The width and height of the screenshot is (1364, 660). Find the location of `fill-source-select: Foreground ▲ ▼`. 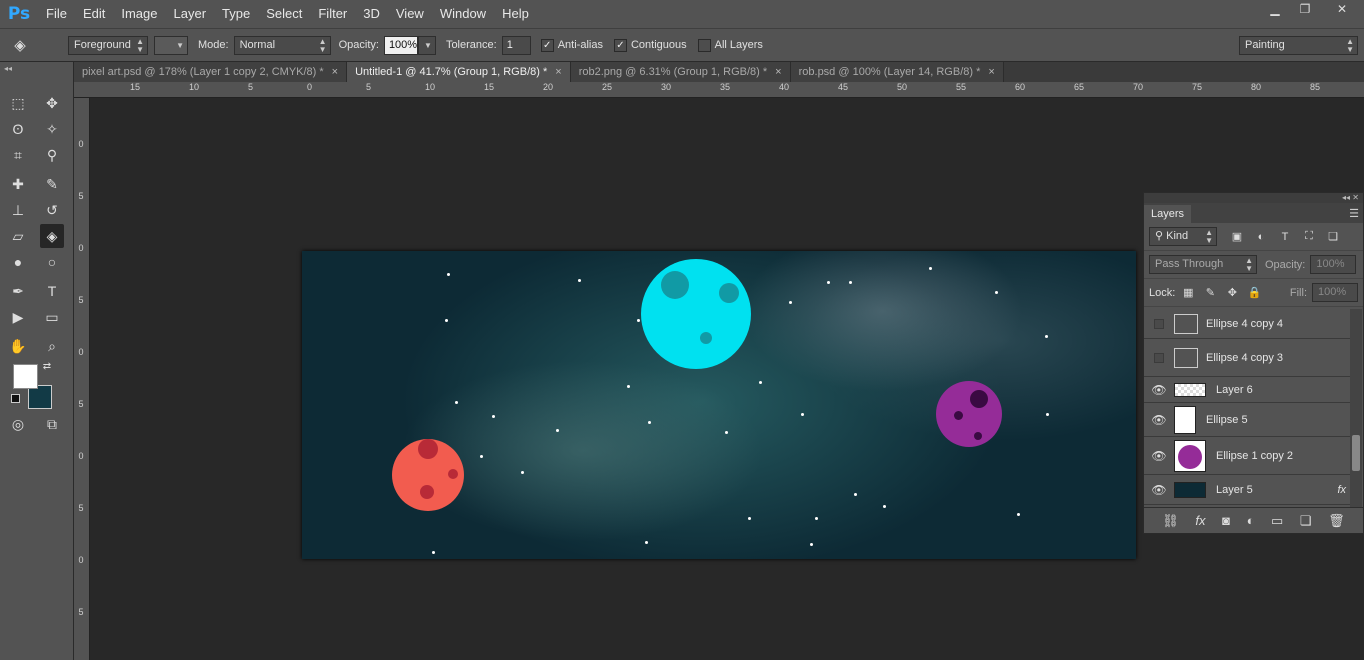

fill-source-select: Foreground ▲ ▼ is located at coordinates (108, 45).